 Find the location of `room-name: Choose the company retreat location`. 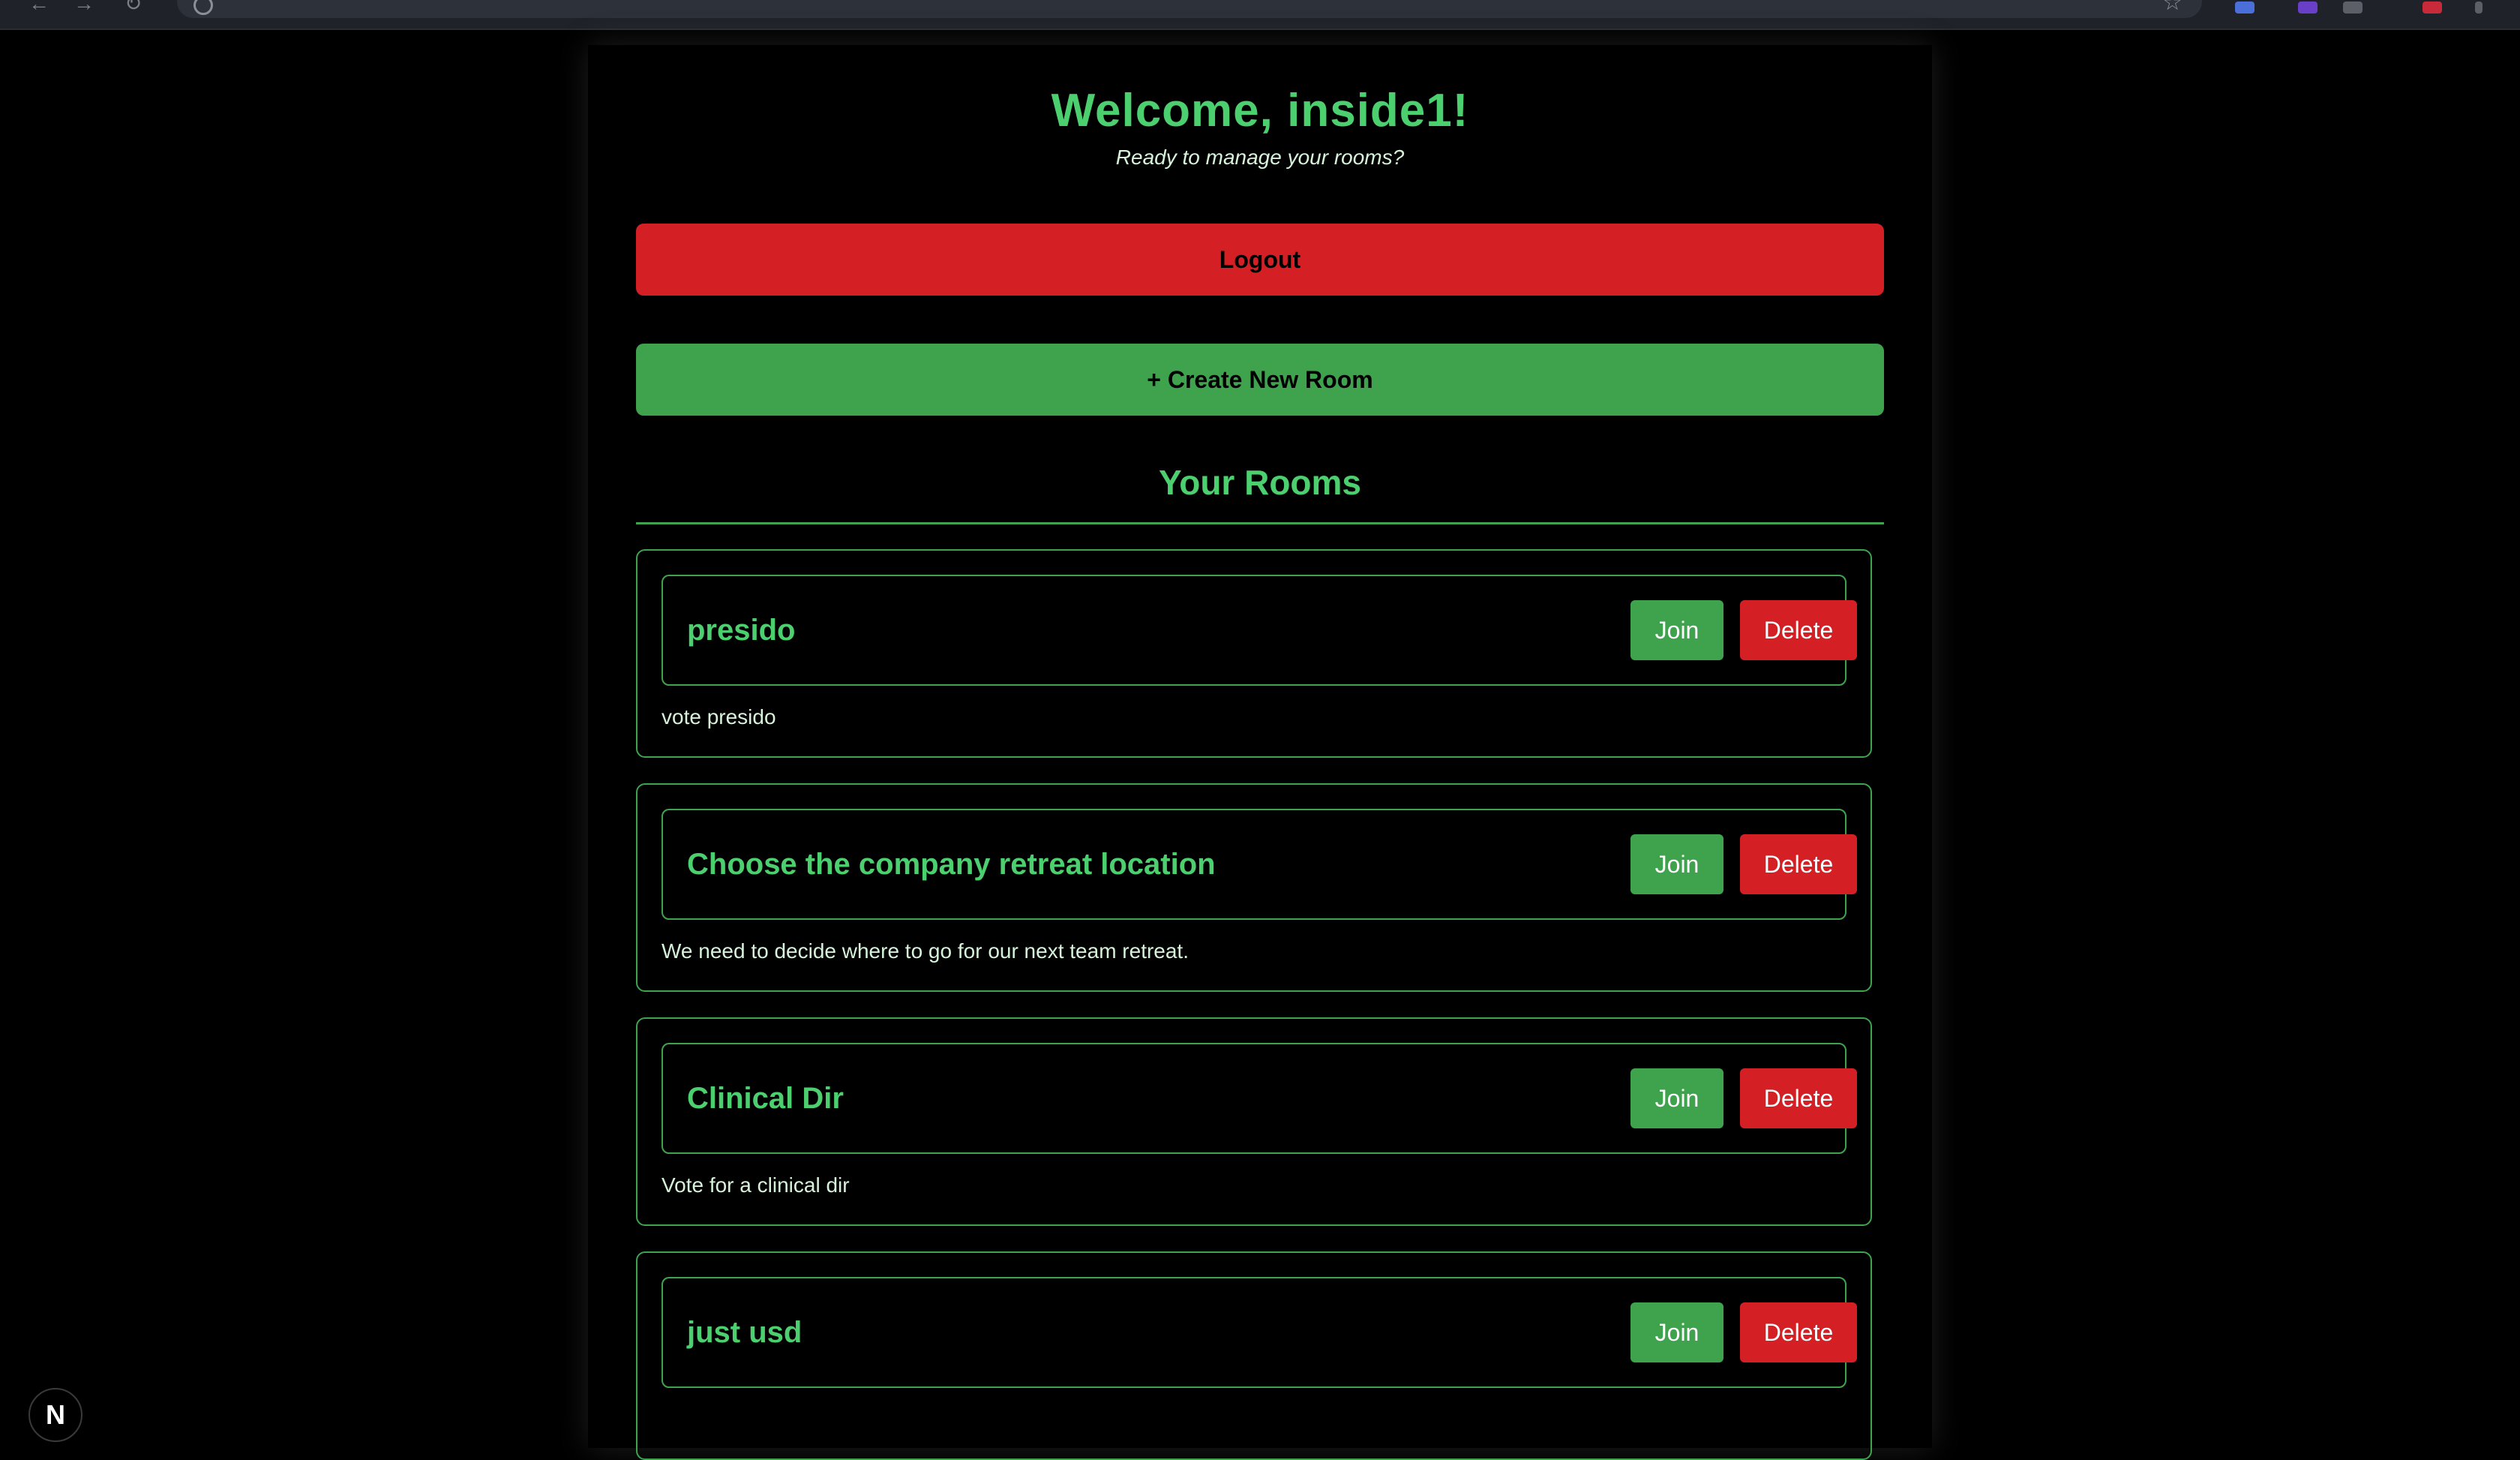

room-name: Choose the company retreat location is located at coordinates (951, 864).